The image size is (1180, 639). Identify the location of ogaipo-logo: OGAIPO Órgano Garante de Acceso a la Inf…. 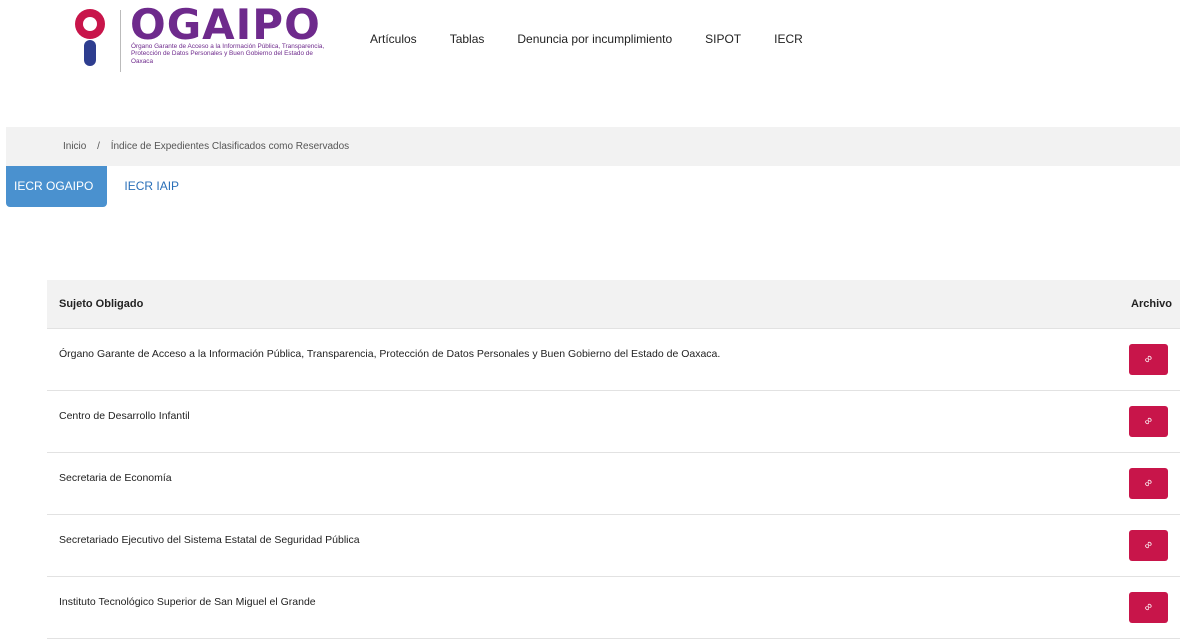
(200, 37).